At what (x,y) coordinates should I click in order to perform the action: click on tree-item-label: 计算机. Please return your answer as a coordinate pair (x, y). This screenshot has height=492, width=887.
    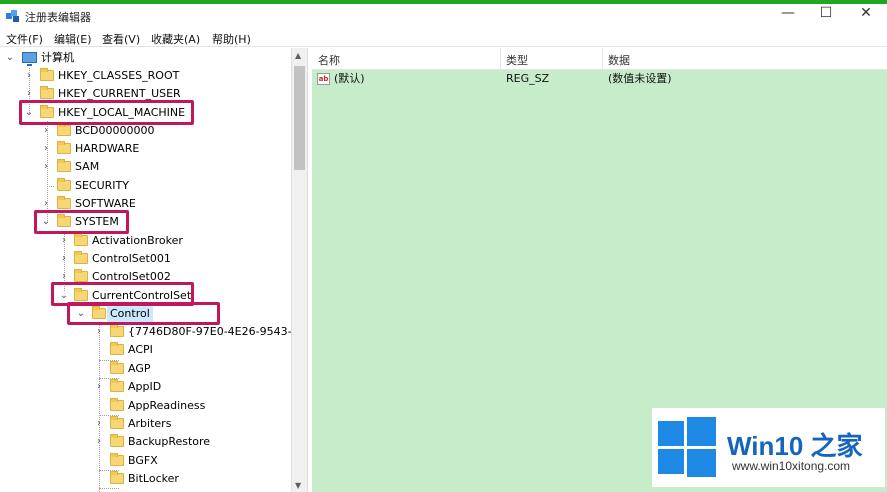
    Looking at the image, I should click on (57, 57).